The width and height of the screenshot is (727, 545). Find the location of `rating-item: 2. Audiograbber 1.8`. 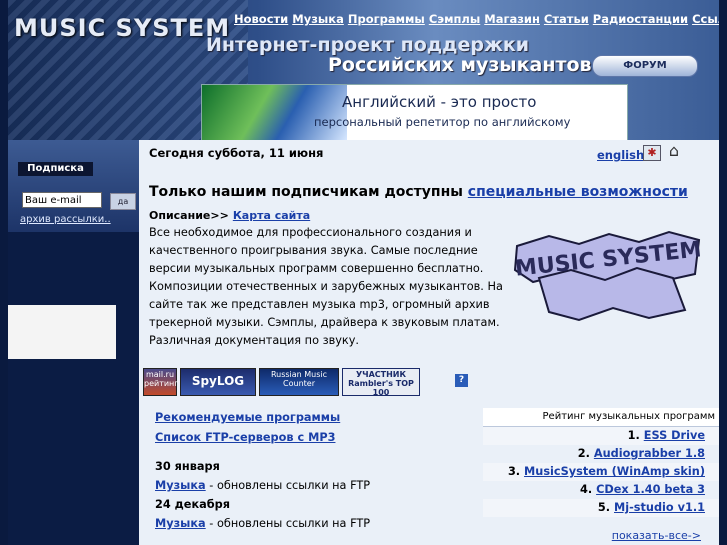

rating-item: 2. Audiograbber 1.8 is located at coordinates (601, 454).